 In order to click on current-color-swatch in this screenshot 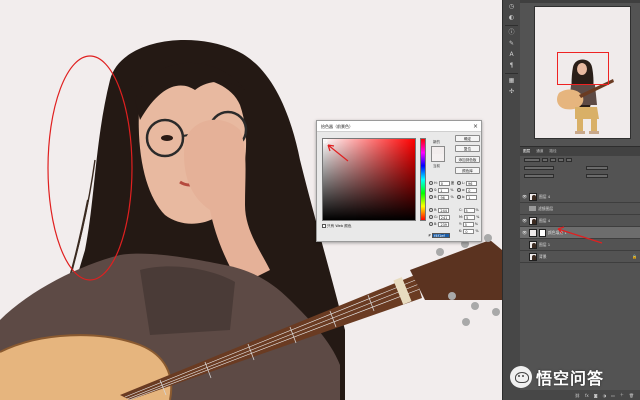, I will do `click(438, 158)`.